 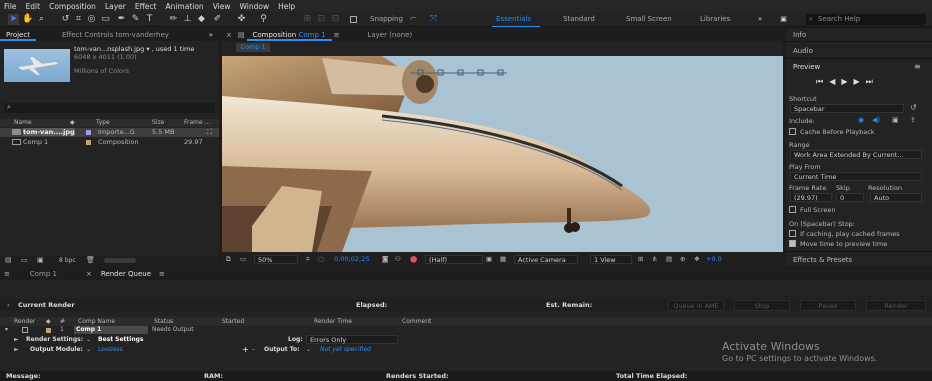 I want to click on project-search-input: ⌕, so click(x=109, y=108).